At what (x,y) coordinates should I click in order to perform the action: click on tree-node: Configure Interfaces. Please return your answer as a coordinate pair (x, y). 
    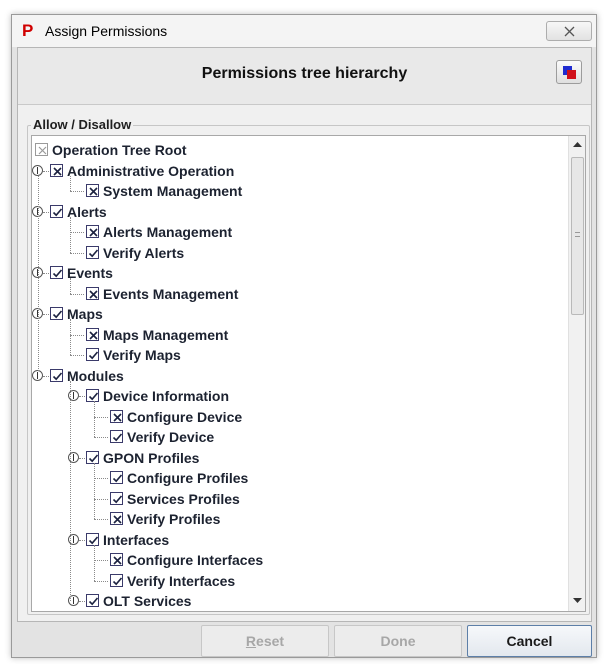
    Looking at the image, I should click on (297, 560).